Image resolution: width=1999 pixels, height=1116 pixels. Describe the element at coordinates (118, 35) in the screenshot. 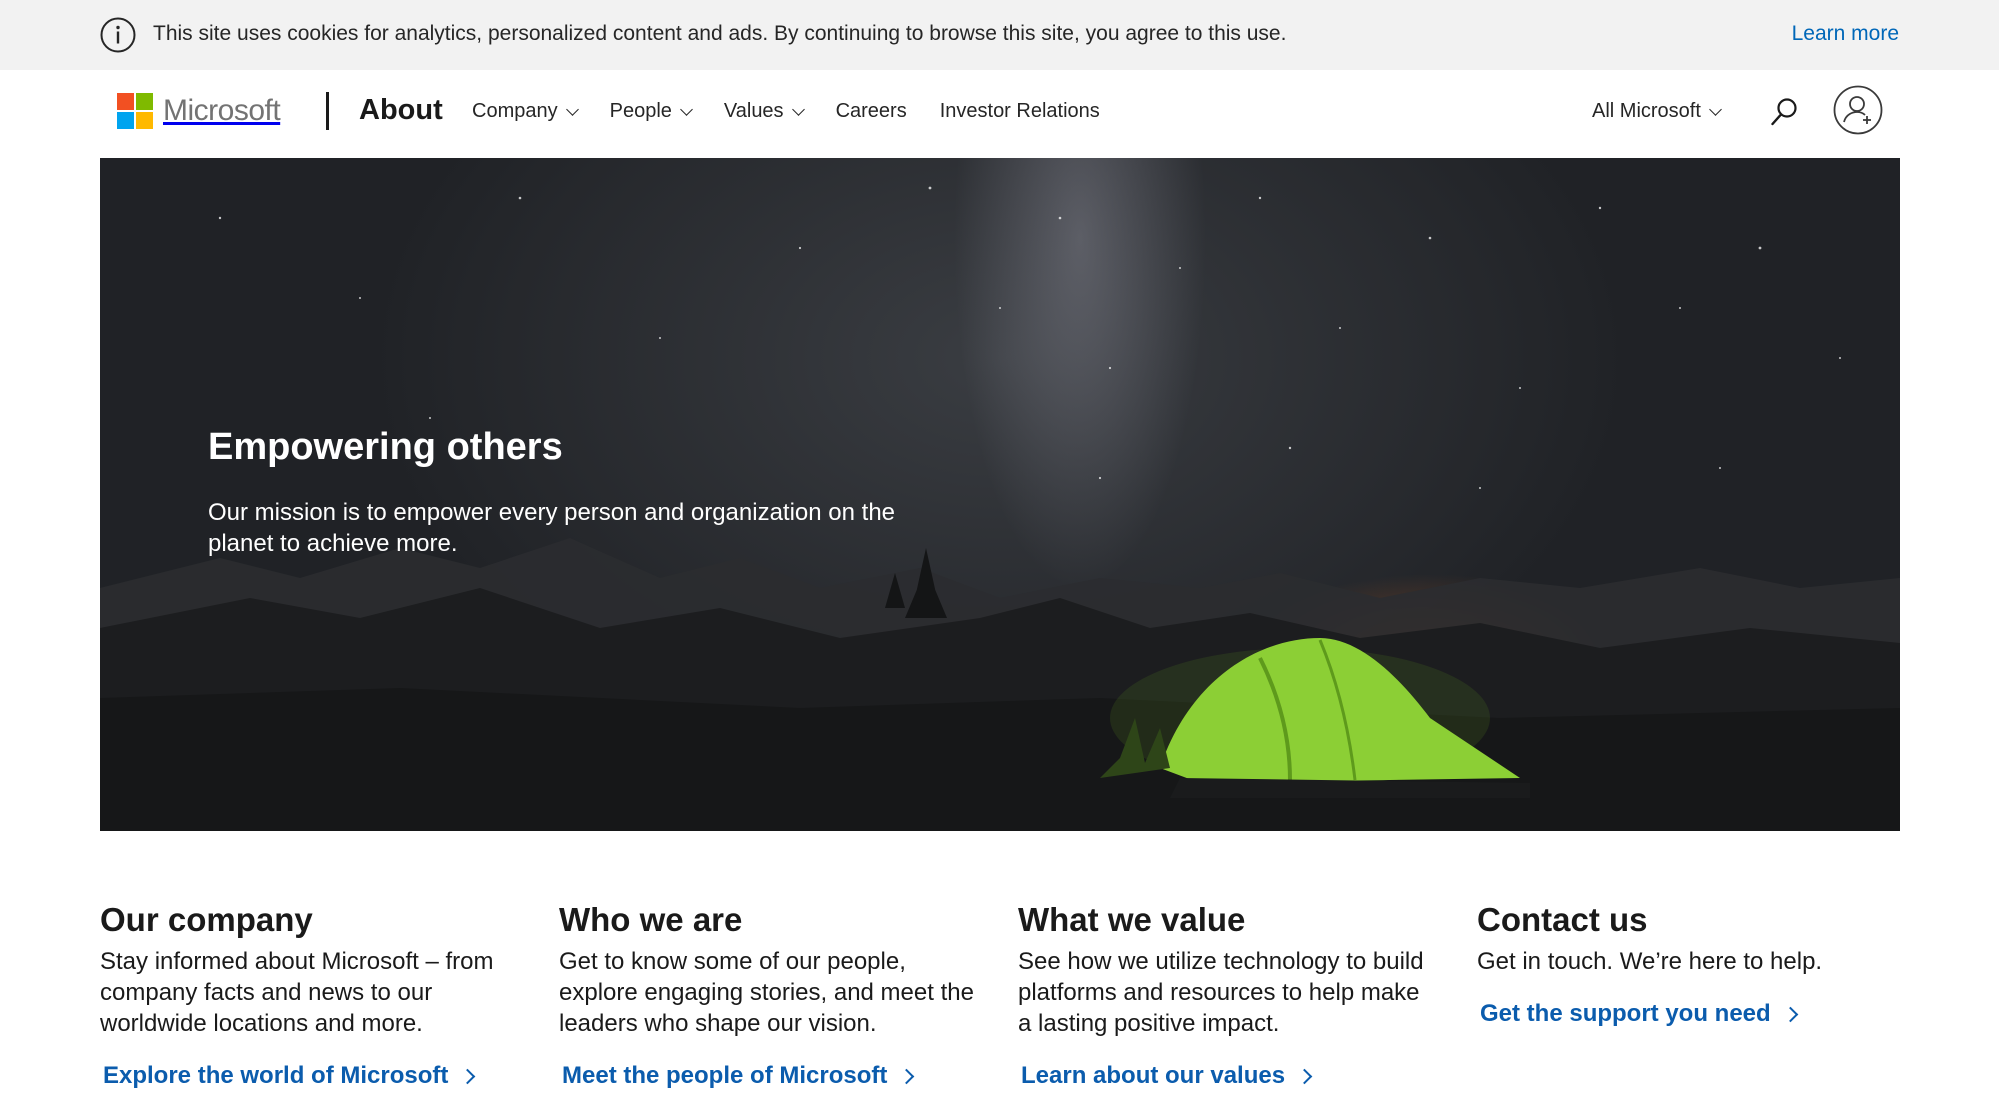

I see `info-icon` at that location.